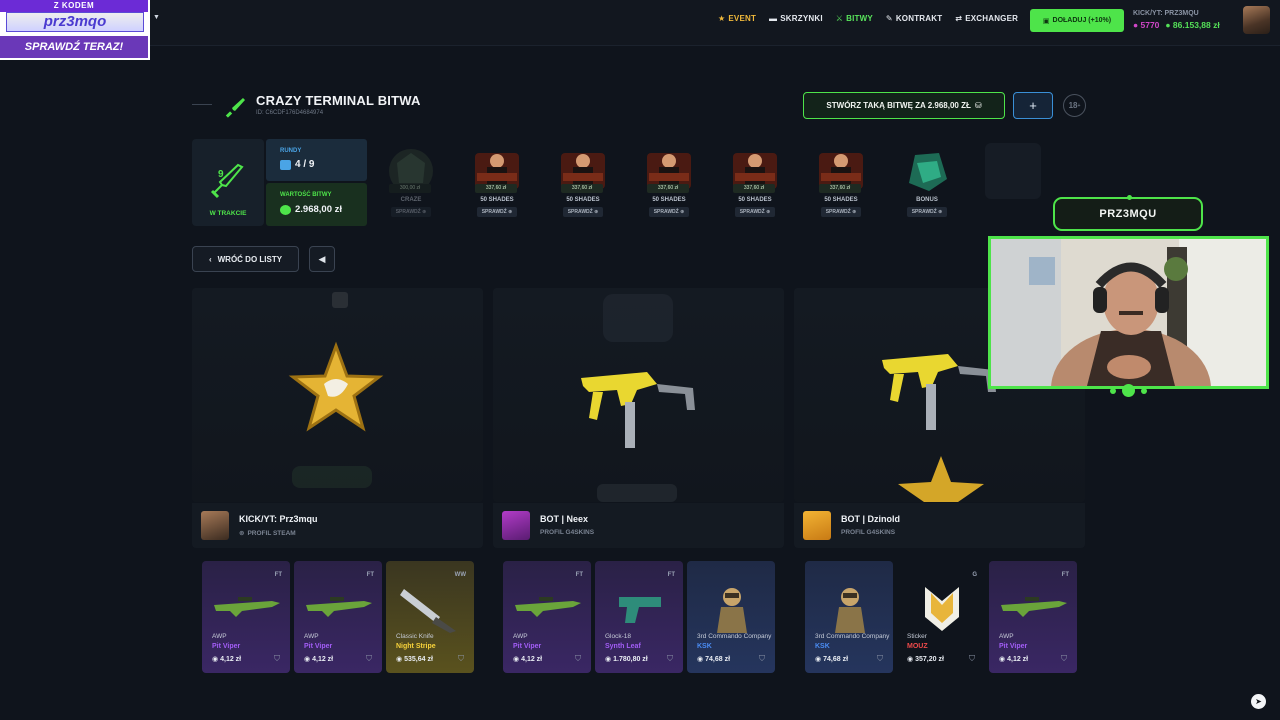 This screenshot has height=720, width=1280. What do you see at coordinates (306, 195) in the screenshot?
I see `battle-value-label: WARTOŚĆ BITWY` at bounding box center [306, 195].